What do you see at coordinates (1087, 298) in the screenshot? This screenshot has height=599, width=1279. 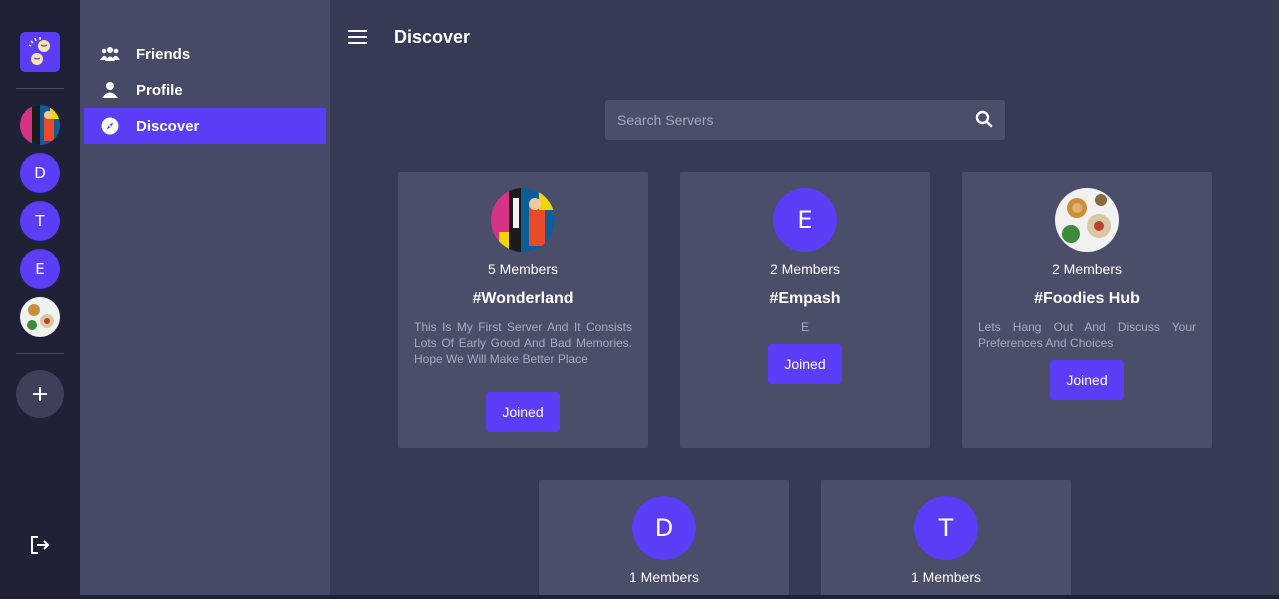 I see `server-name: #Foodies Hub` at bounding box center [1087, 298].